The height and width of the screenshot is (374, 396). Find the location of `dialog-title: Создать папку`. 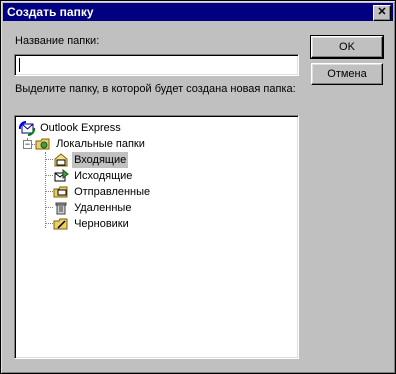

dialog-title: Создать папку is located at coordinates (50, 12).